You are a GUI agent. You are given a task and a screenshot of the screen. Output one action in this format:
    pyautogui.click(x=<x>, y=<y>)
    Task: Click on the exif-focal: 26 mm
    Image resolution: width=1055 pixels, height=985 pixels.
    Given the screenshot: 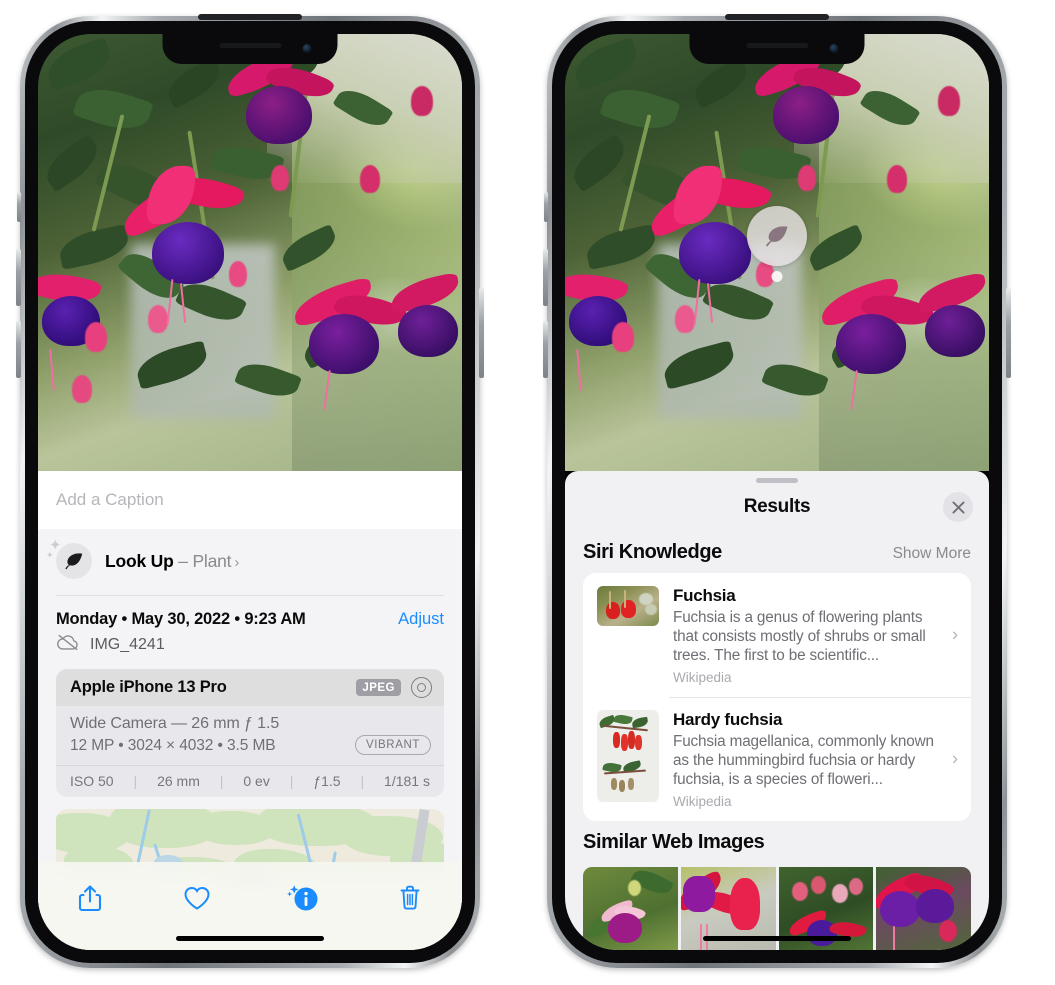 What is the action you would take?
    pyautogui.click(x=178, y=781)
    